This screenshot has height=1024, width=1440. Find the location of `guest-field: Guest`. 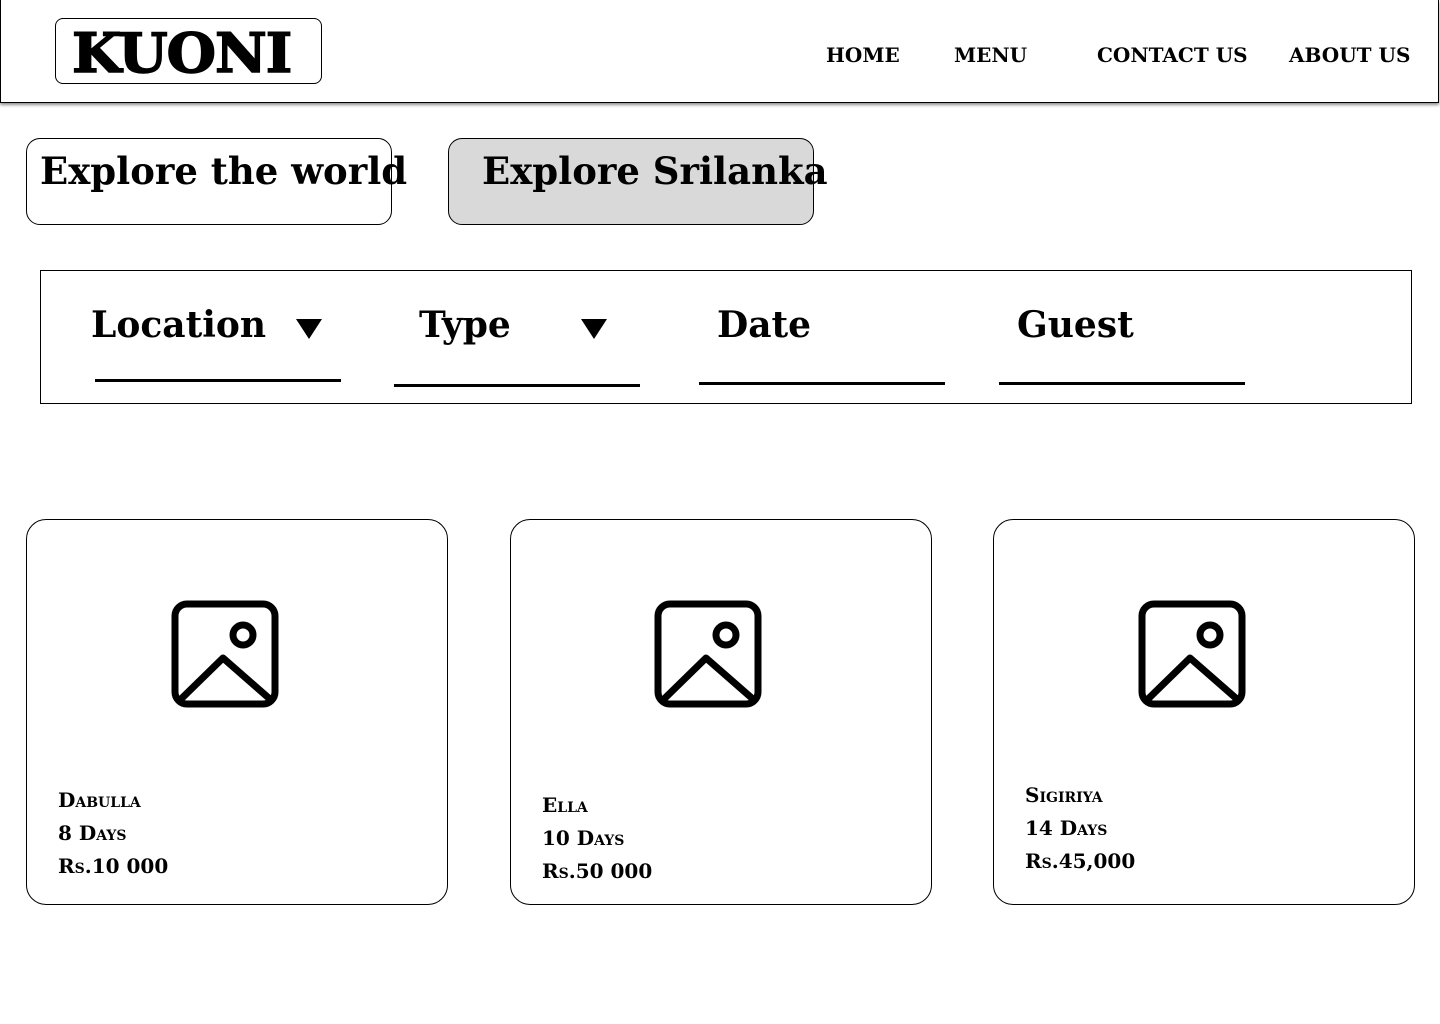

guest-field: Guest is located at coordinates (1128, 338).